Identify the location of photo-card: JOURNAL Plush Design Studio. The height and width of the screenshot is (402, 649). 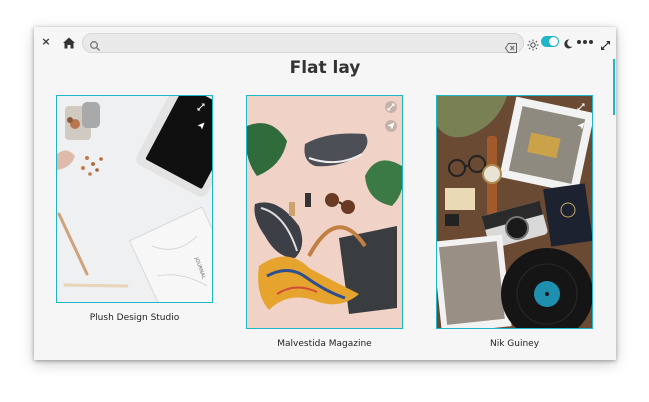
(134, 210).